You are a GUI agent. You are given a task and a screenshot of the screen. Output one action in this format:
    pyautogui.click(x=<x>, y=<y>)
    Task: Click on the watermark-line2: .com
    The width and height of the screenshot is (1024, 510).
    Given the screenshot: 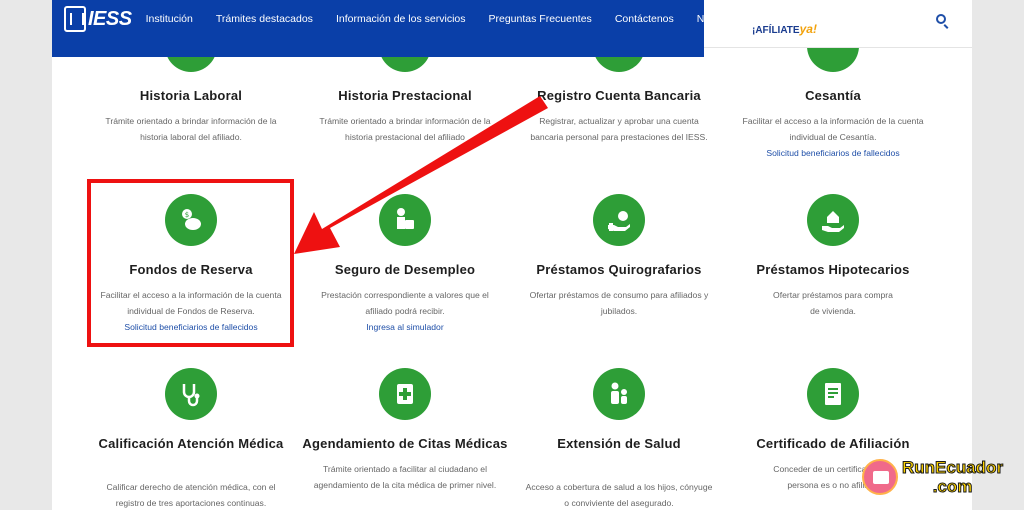 What is the action you would take?
    pyautogui.click(x=952, y=487)
    